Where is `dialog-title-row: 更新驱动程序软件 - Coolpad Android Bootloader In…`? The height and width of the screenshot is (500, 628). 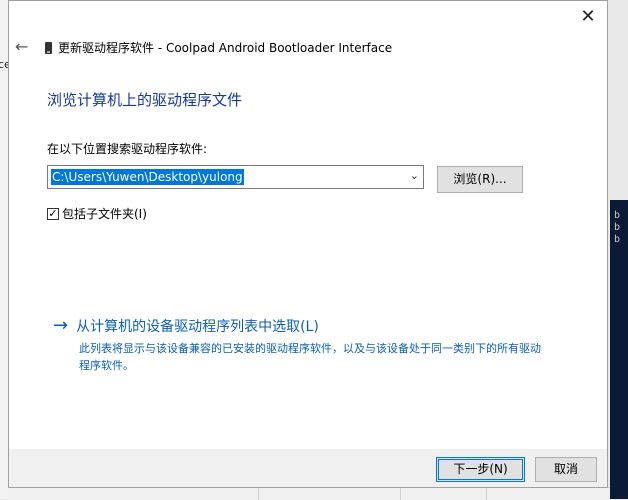 dialog-title-row: 更新驱动程序软件 - Coolpad Android Bootloader In… is located at coordinates (218, 47).